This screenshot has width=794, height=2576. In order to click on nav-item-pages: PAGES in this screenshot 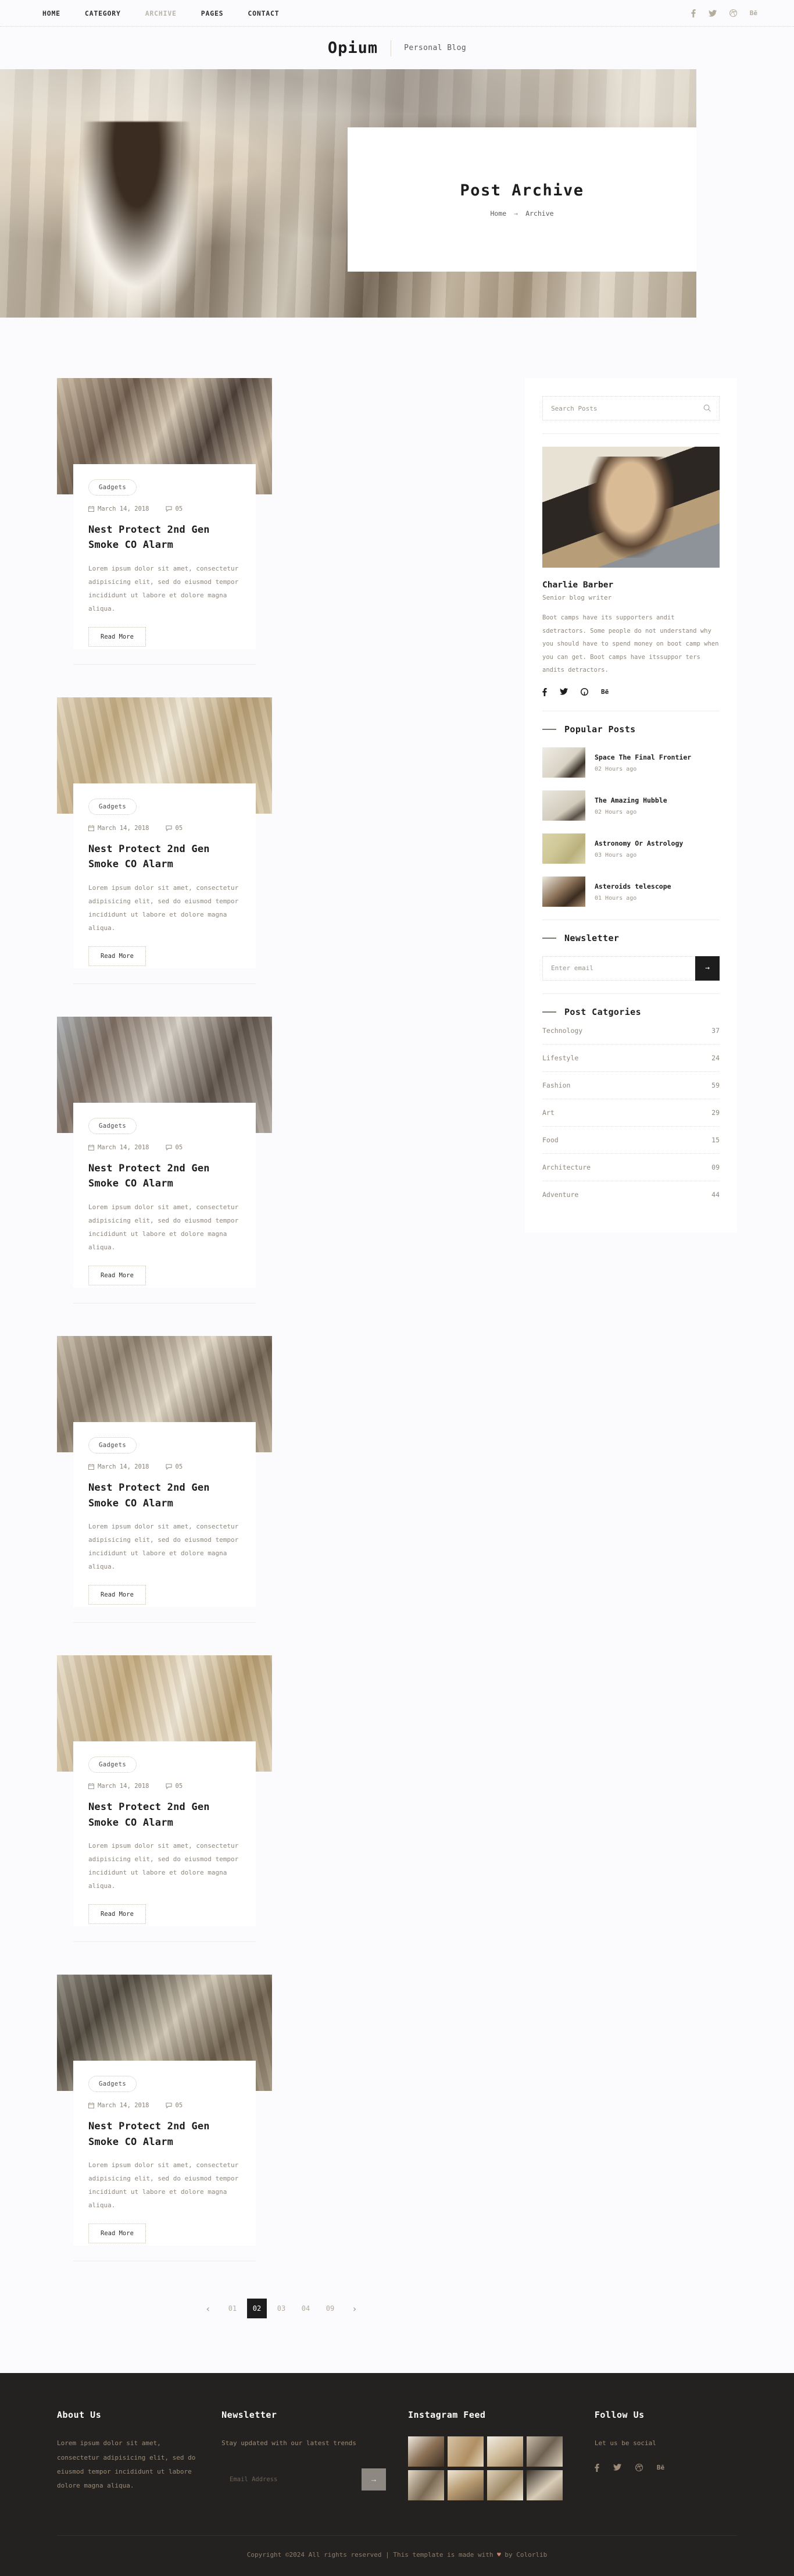, I will do `click(212, 13)`.